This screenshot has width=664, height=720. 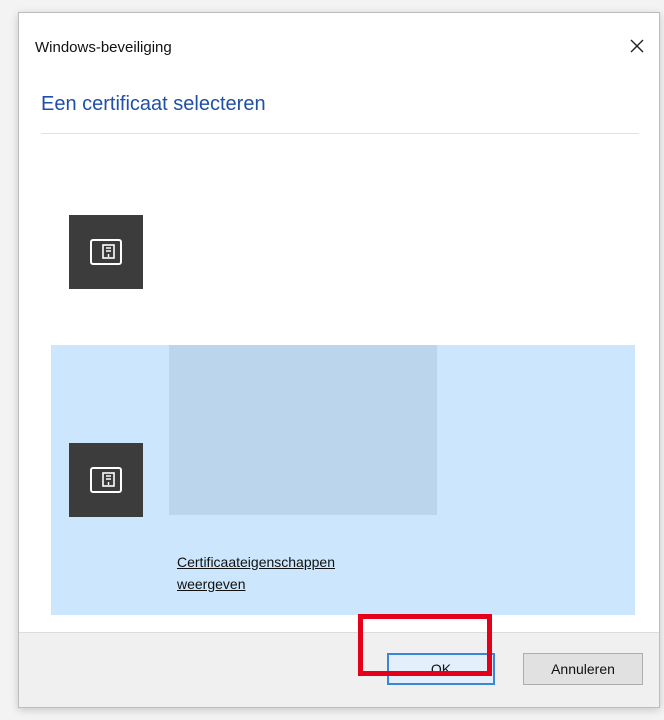 I want to click on dialog-footer: OK Annuleren, so click(x=339, y=669).